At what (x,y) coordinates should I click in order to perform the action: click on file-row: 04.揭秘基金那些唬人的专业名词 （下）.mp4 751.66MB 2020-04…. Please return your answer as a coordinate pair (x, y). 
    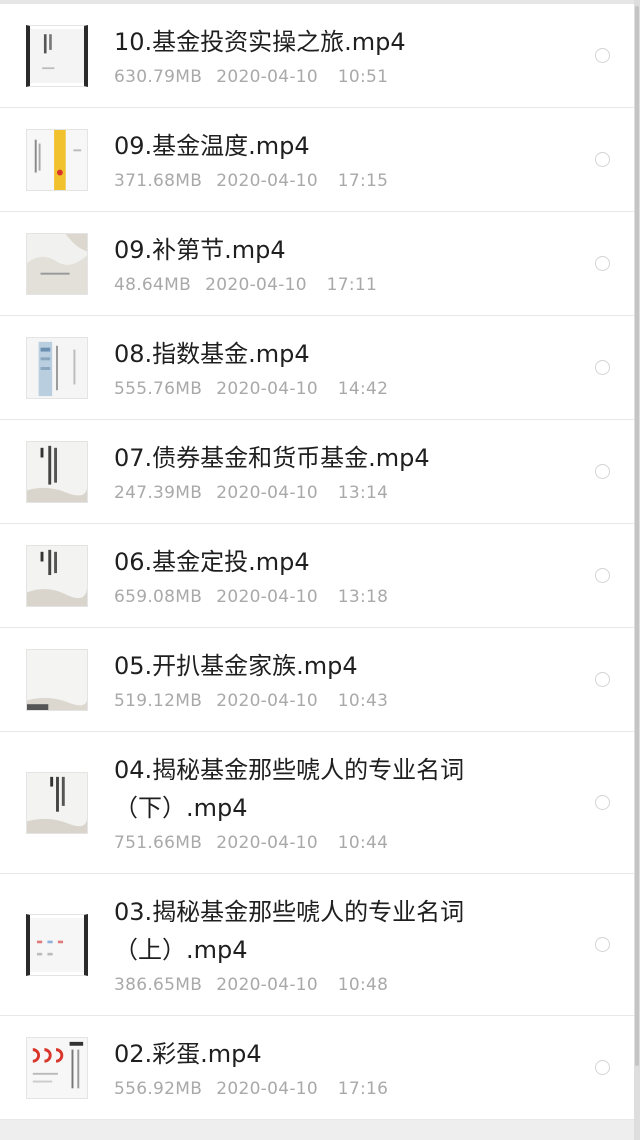
    Looking at the image, I should click on (317, 803).